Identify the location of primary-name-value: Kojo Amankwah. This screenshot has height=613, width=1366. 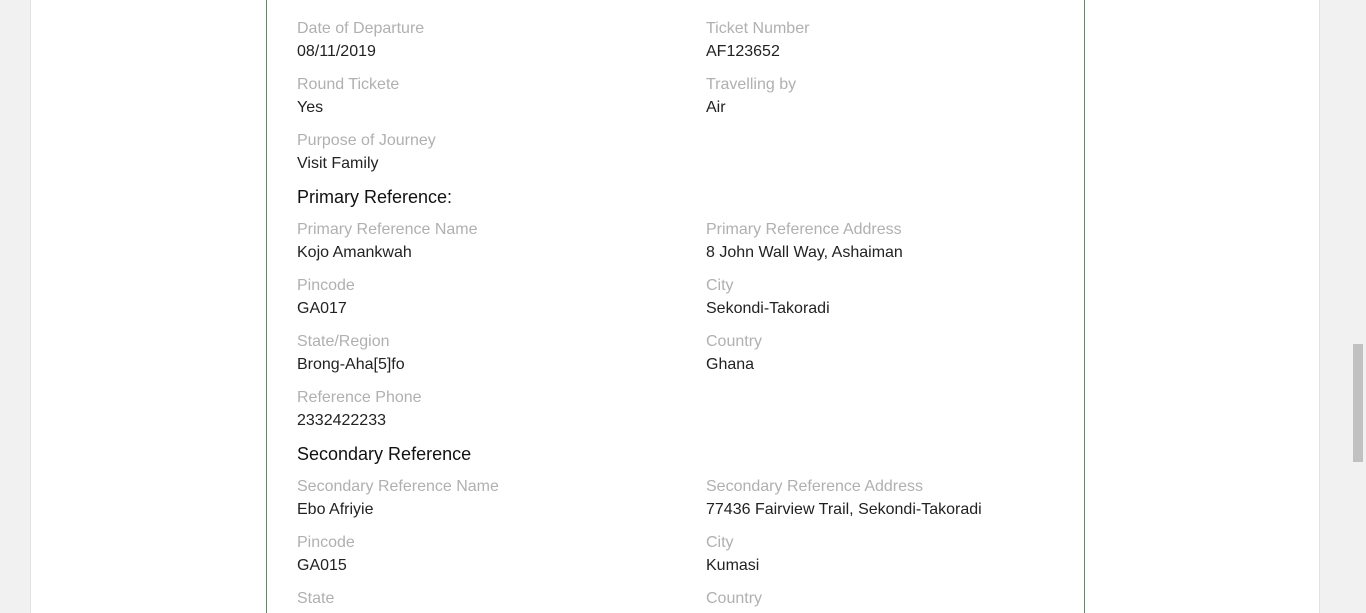
(354, 252).